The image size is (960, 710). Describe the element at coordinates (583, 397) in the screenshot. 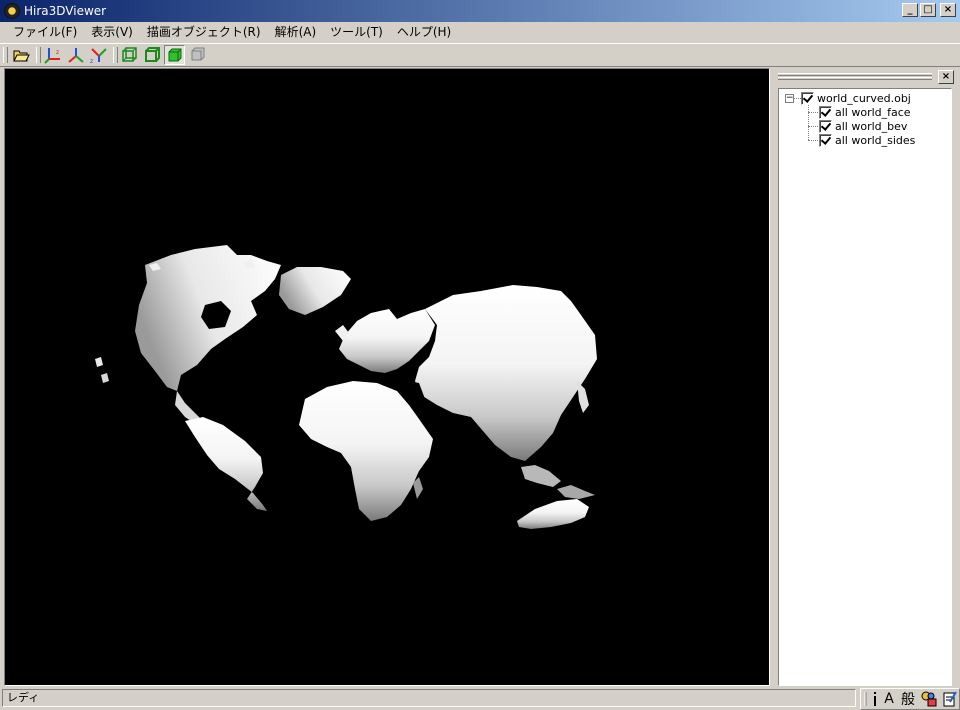

I see `landmass-japan` at that location.